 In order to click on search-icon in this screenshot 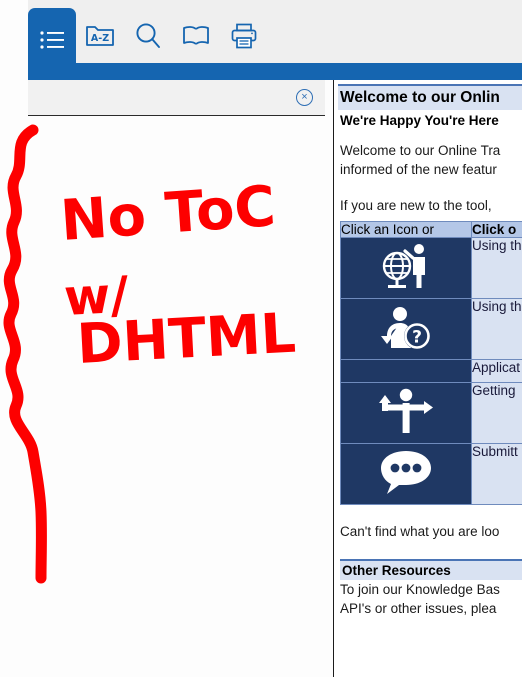, I will do `click(148, 36)`.